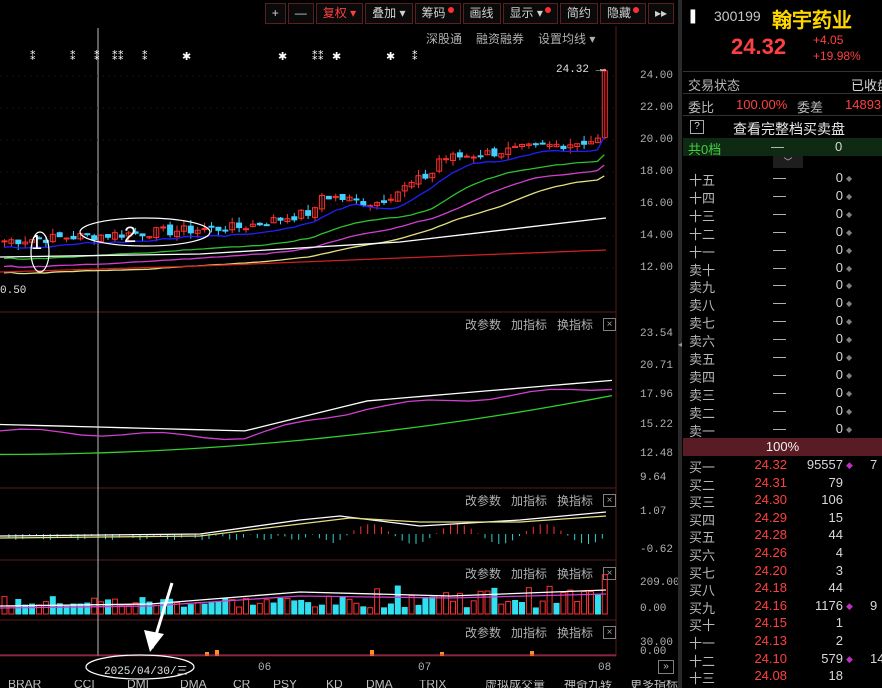 This screenshot has height=688, width=882. Describe the element at coordinates (782, 536) in the screenshot. I see `buy-level-row: 买五 24.28 44` at that location.